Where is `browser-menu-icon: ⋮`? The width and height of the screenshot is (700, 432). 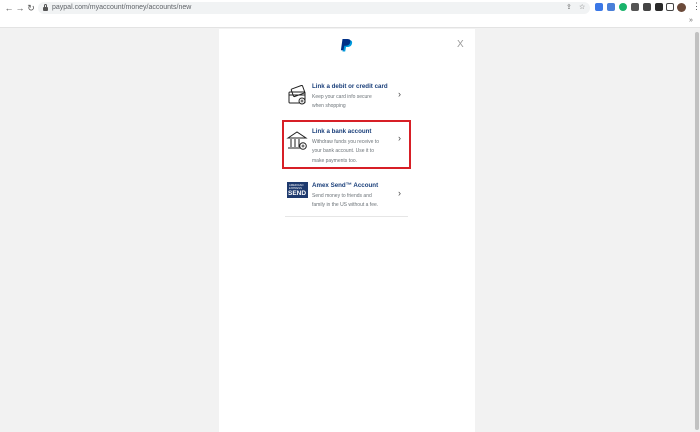
browser-menu-icon: ⋮ is located at coordinates (696, 6).